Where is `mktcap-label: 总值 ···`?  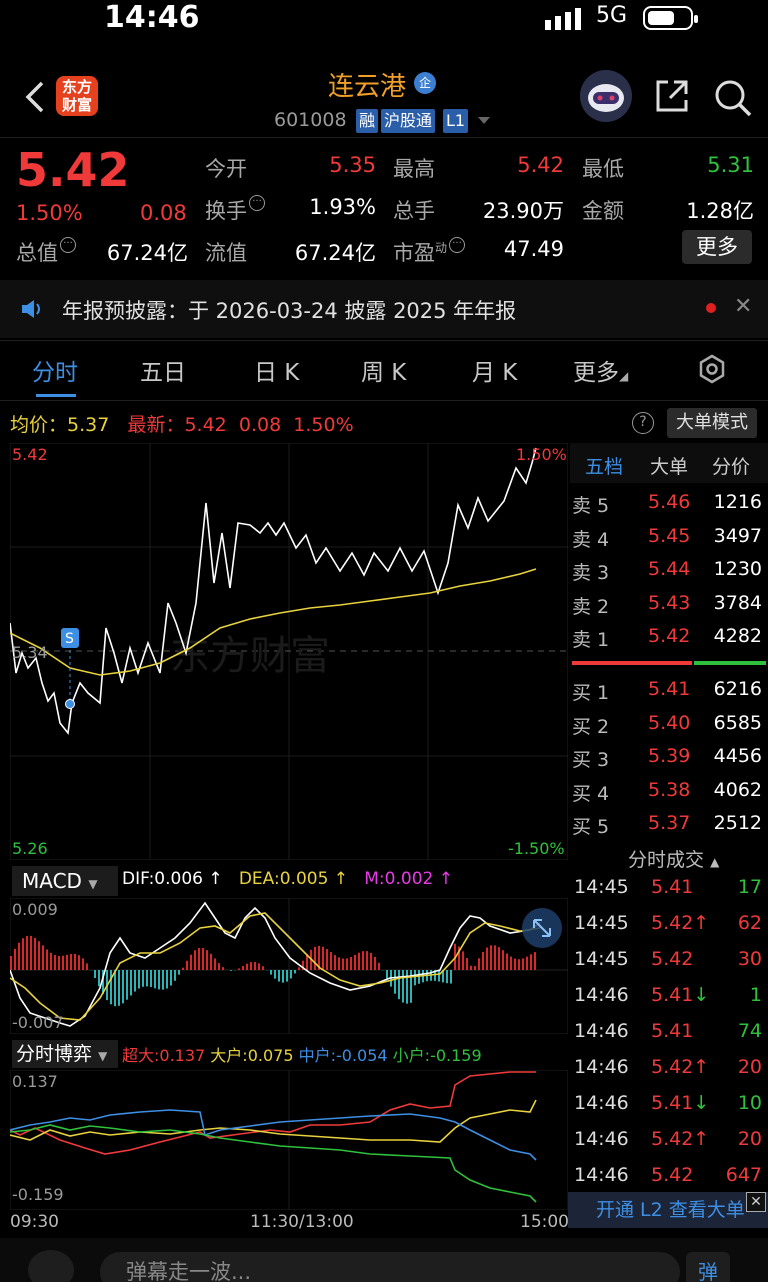 mktcap-label: 总值 ··· is located at coordinates (46, 252).